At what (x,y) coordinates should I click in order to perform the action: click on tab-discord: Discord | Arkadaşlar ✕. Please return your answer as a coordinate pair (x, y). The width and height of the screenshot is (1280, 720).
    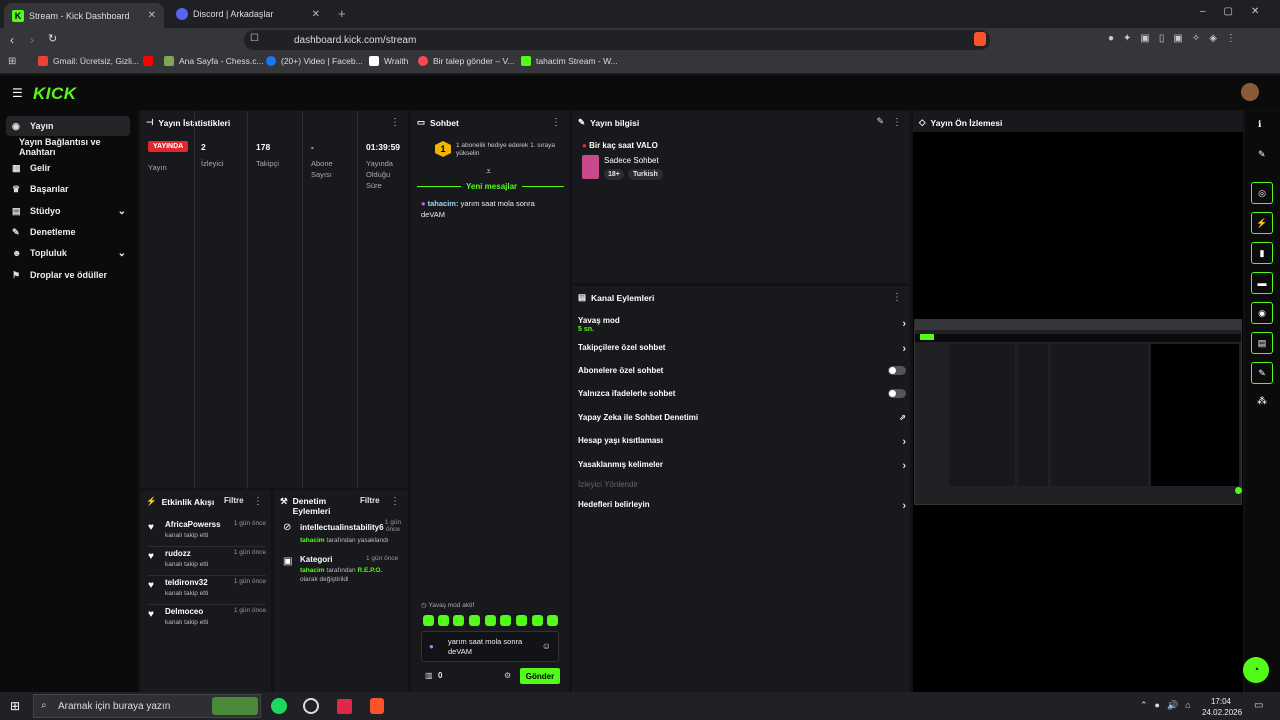
    Looking at the image, I should click on (248, 14).